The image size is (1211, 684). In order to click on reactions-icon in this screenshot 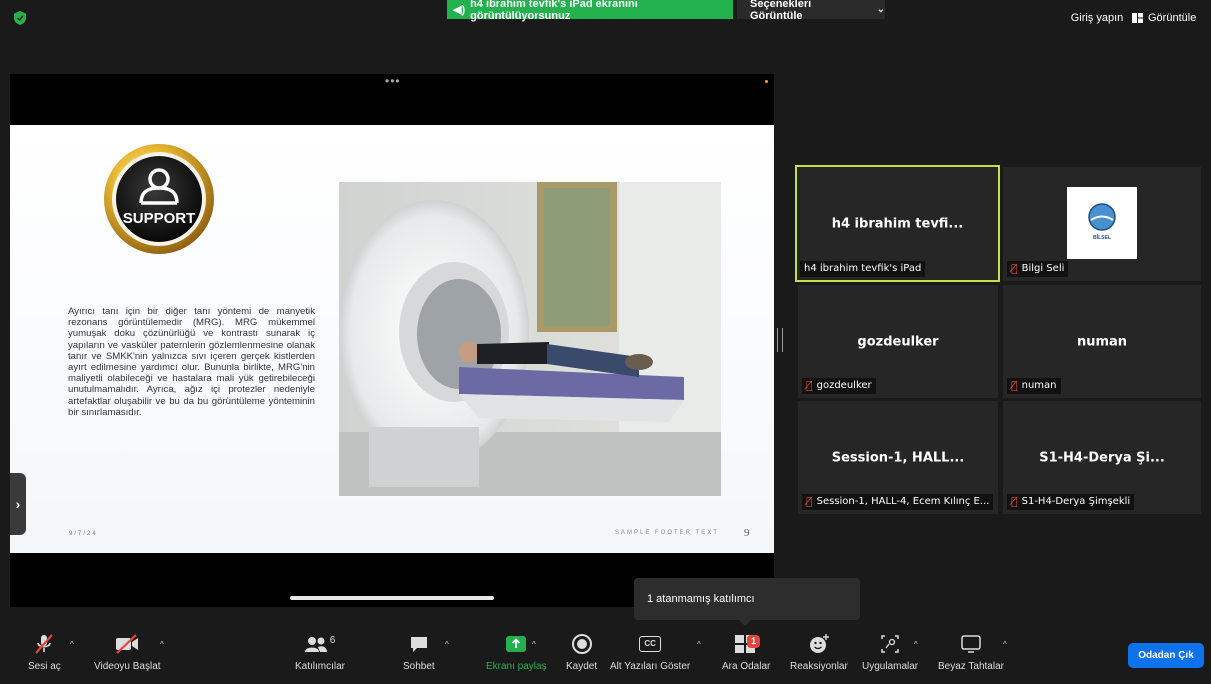, I will do `click(819, 643)`.